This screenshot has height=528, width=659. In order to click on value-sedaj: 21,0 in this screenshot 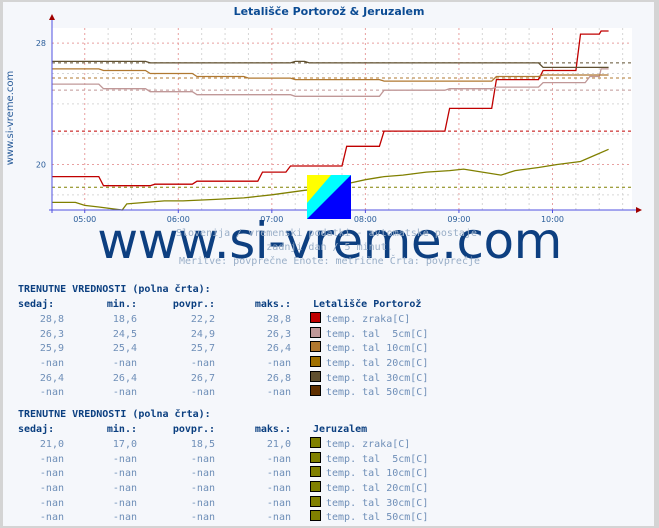, I will do `click(51, 445)`.